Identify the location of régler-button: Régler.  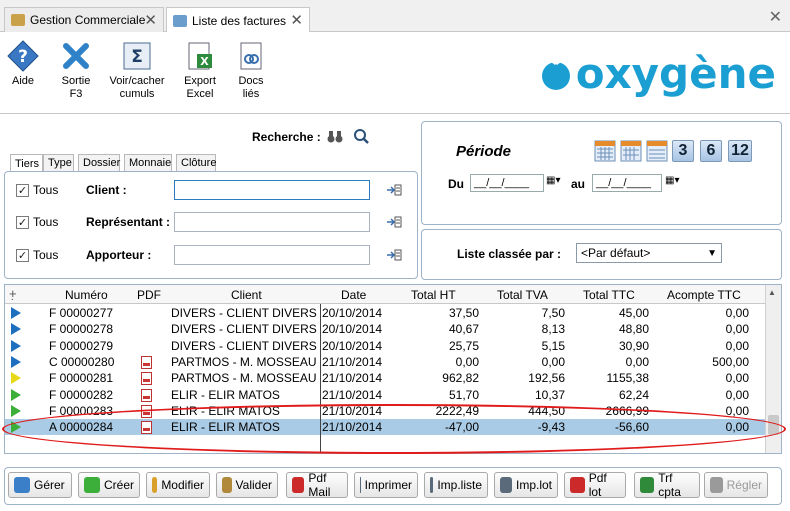
(736, 485).